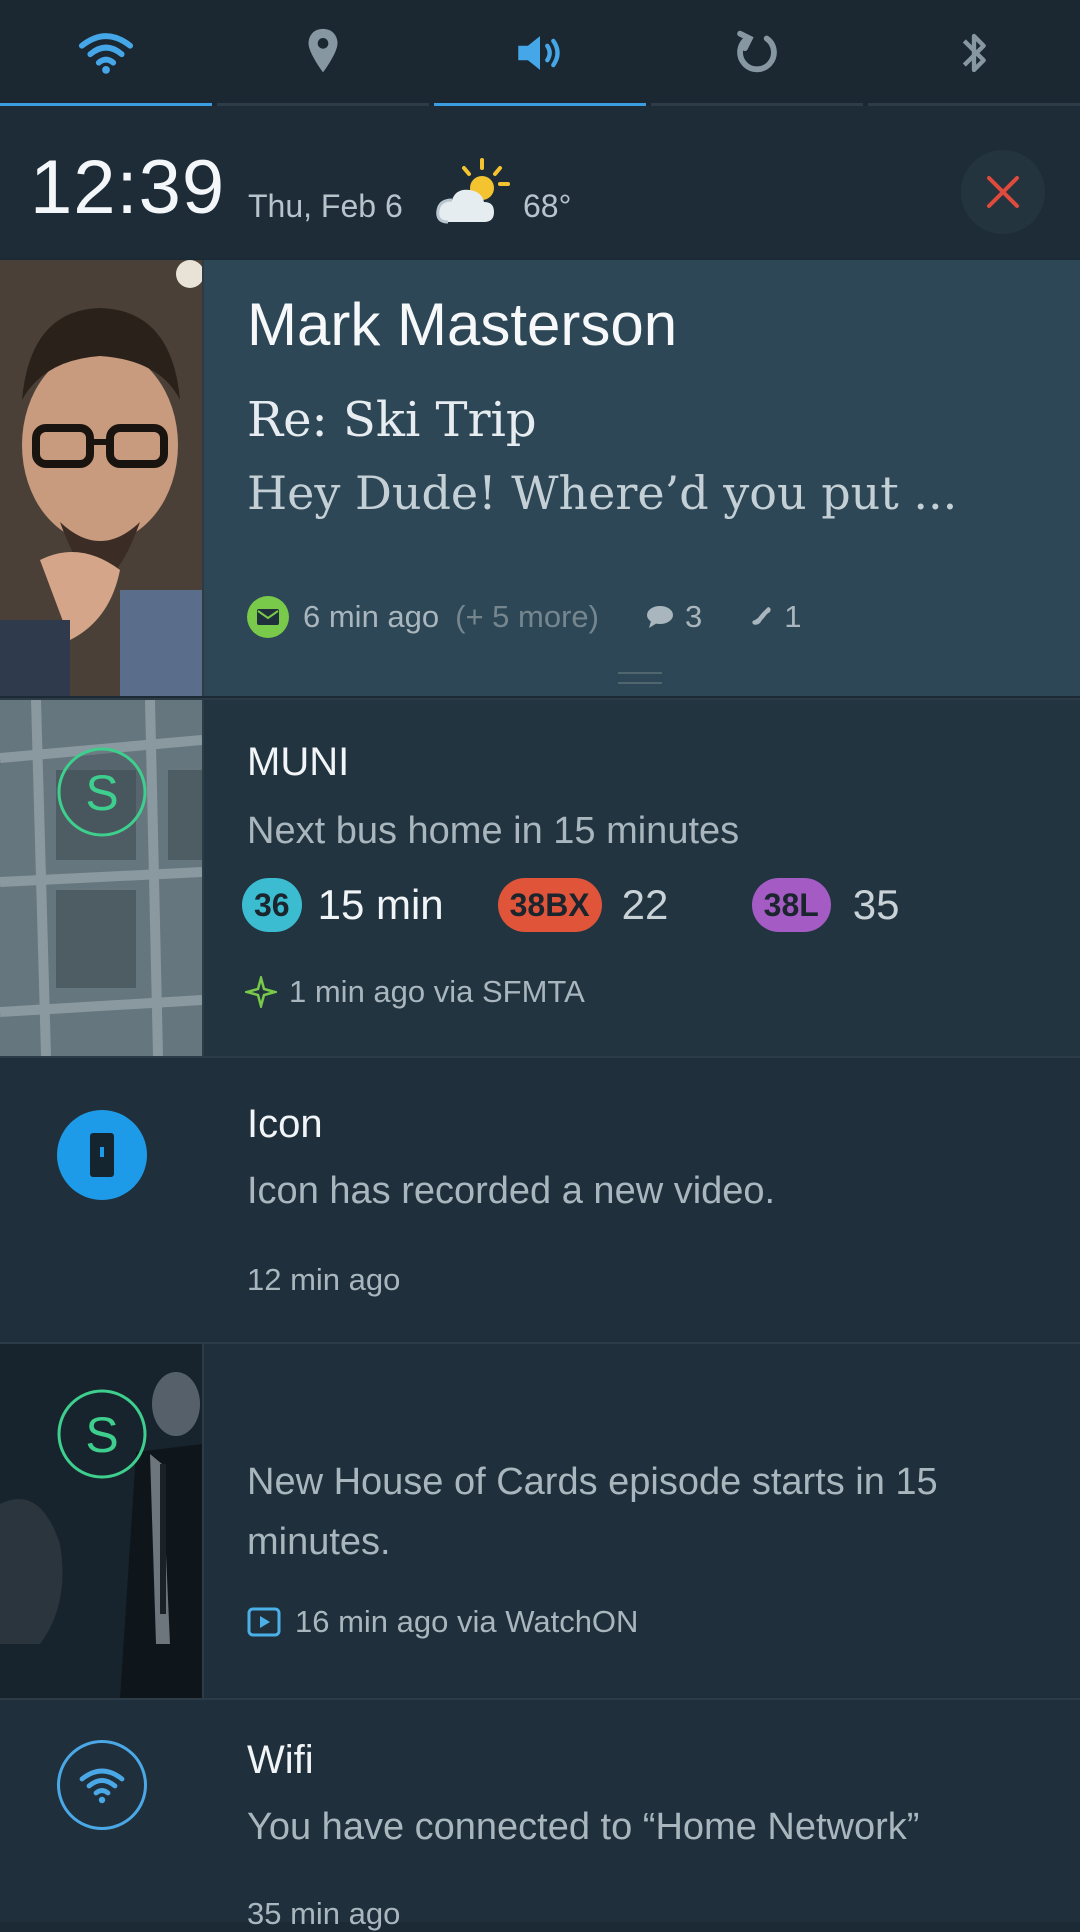 This screenshot has width=1080, height=1932. I want to click on muni-meta-text: 1 min ago via SFMTA, so click(437, 991).